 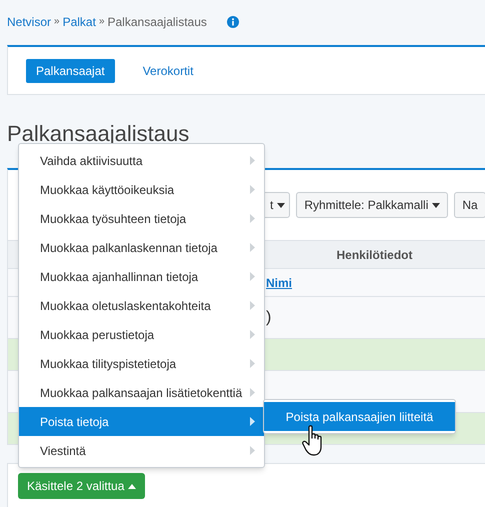 I want to click on page-heading: Palkansaajalistaus, so click(x=98, y=134).